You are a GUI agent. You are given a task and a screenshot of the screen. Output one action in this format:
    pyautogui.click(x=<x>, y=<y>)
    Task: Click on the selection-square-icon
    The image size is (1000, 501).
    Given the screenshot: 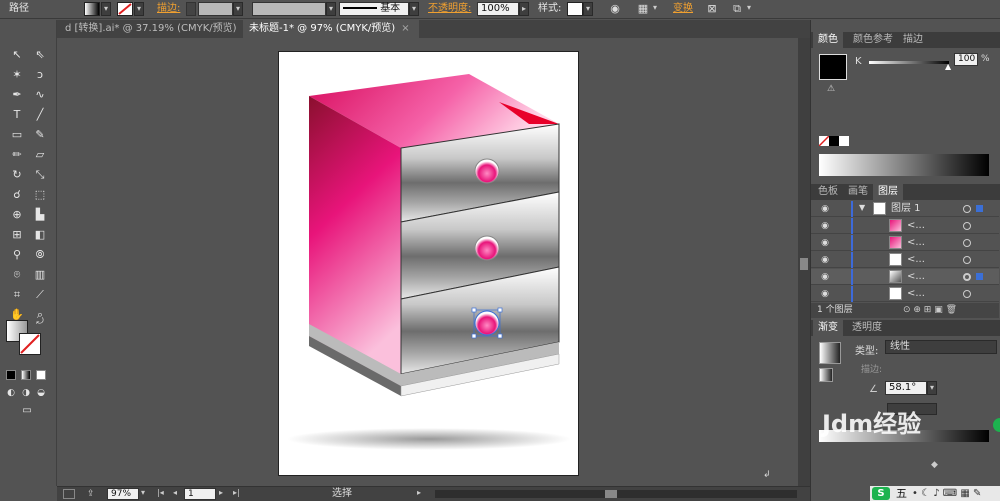 What is the action you would take?
    pyautogui.click(x=979, y=276)
    